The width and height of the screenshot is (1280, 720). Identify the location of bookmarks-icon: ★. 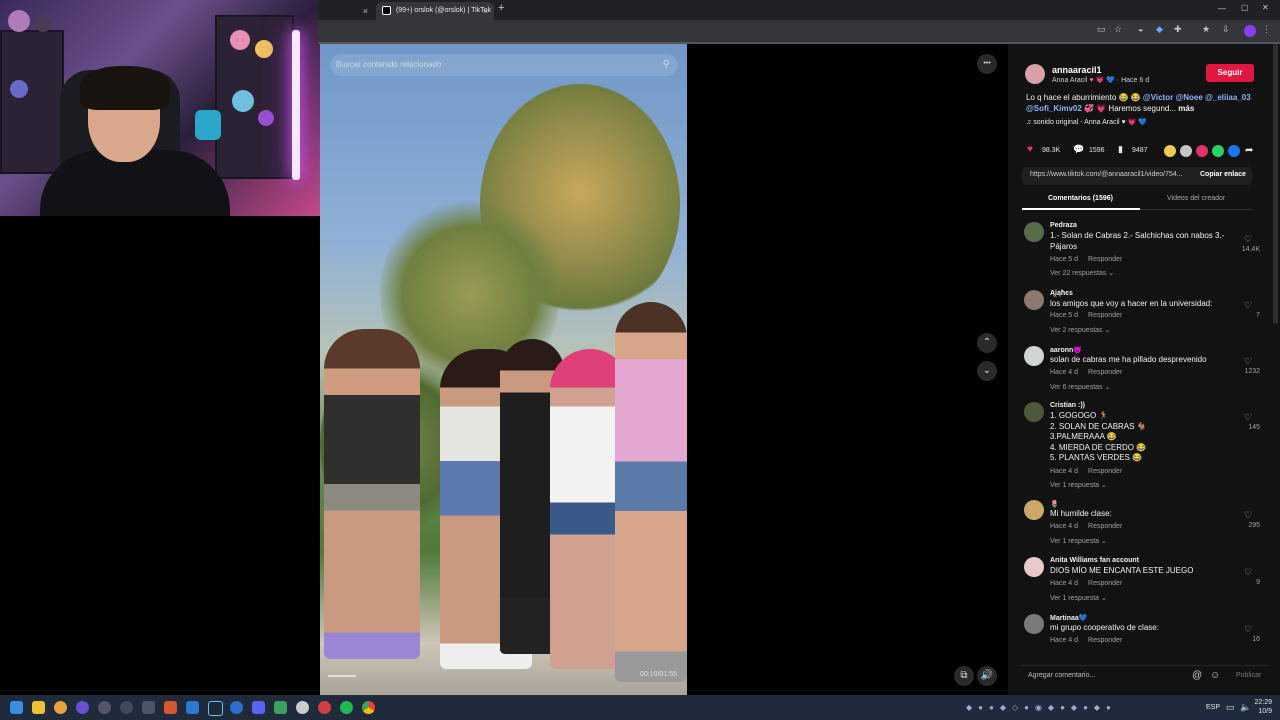
(1206, 29).